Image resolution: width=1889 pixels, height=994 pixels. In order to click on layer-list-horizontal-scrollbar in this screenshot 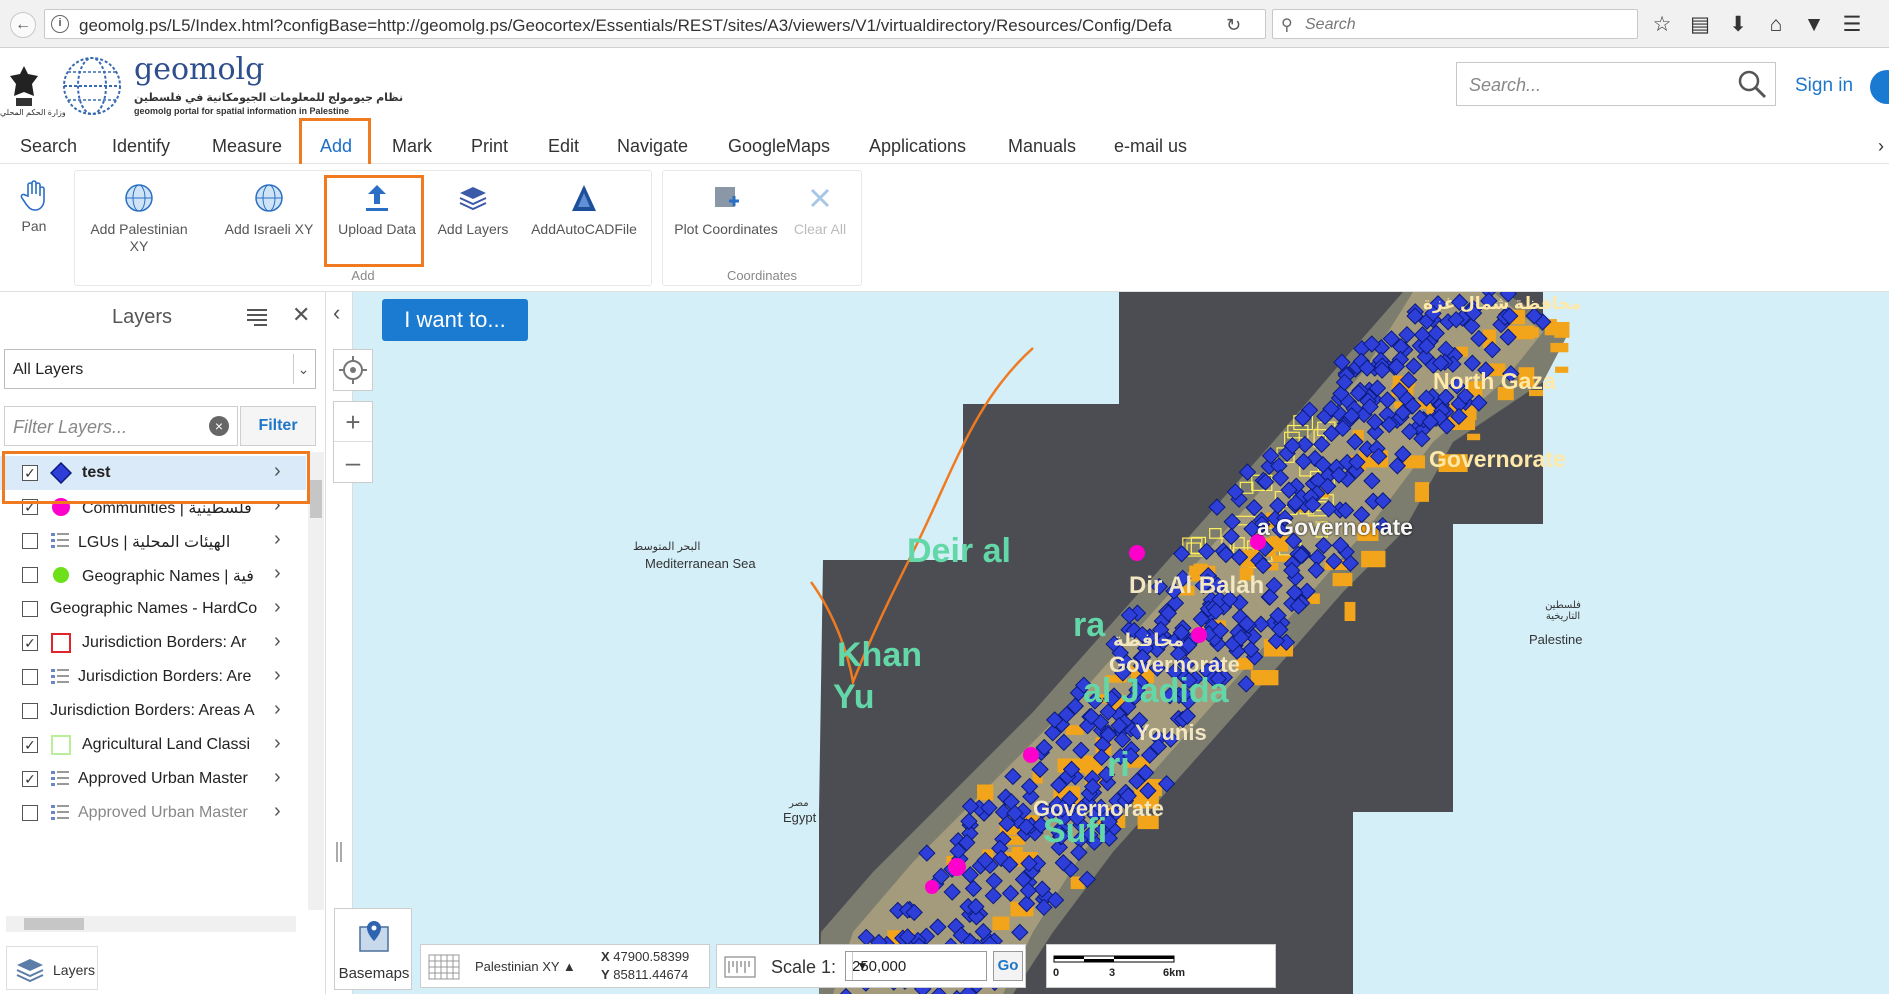, I will do `click(151, 924)`.